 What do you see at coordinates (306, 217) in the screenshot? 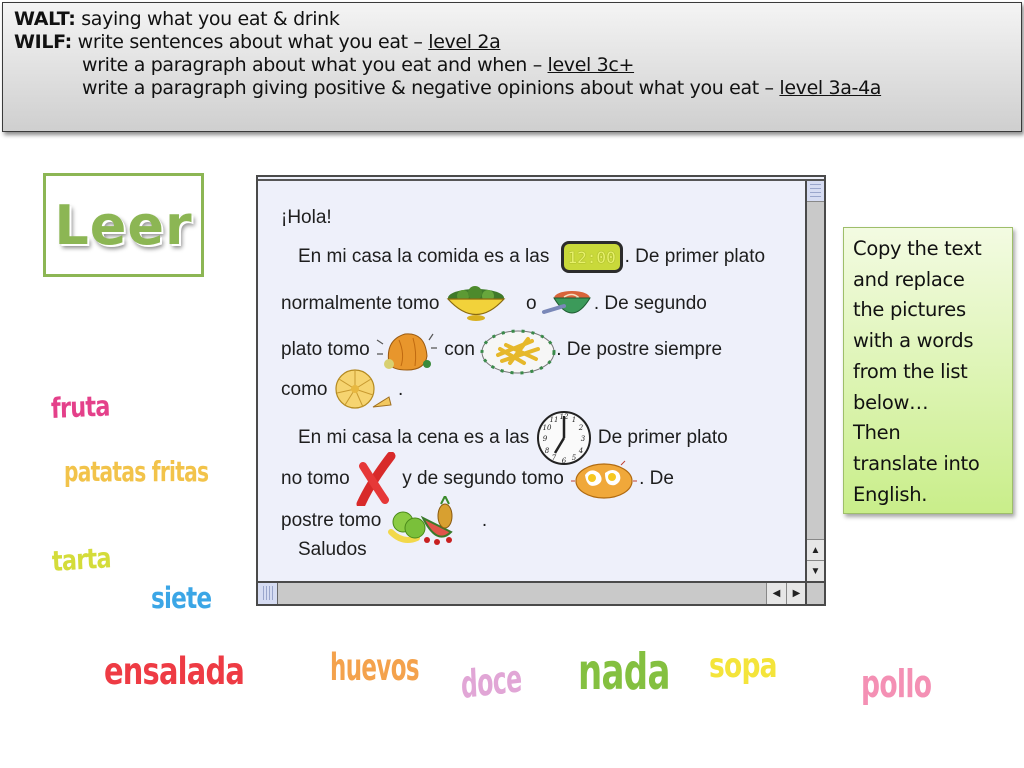
I see `greeting: ¡Hola!` at bounding box center [306, 217].